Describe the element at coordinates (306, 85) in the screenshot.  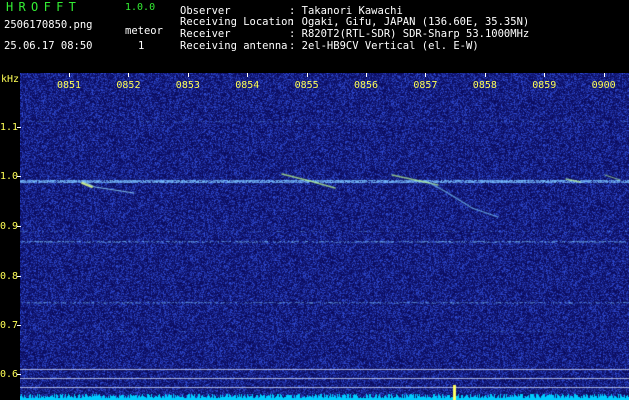
I see `x-tick-label: 0855` at that location.